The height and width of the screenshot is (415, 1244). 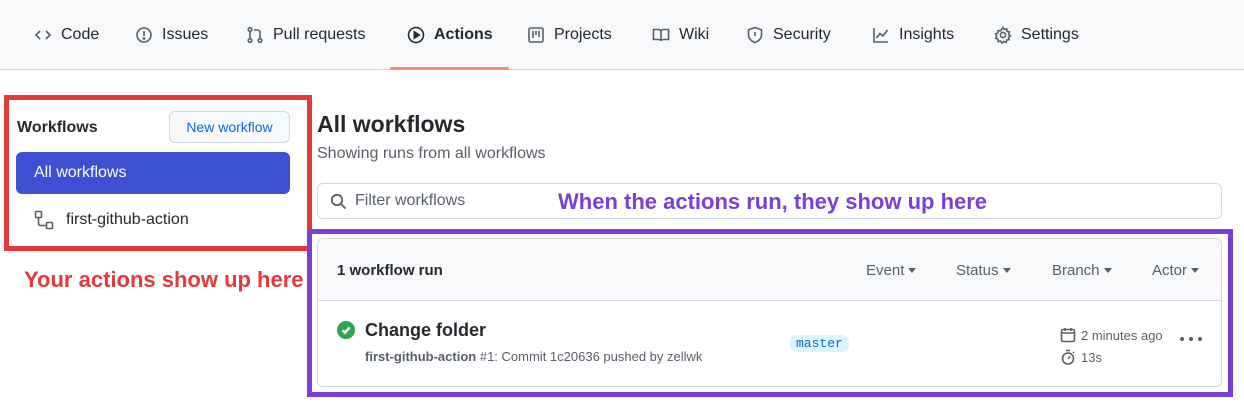 I want to click on project-icon, so click(x=536, y=35).